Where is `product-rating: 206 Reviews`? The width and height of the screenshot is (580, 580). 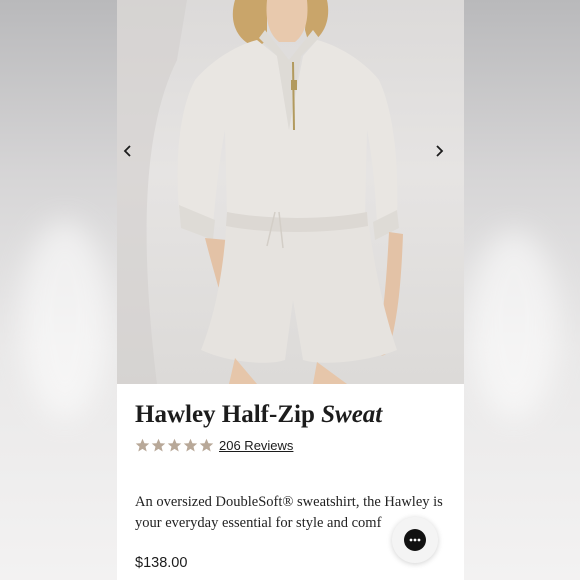
product-rating: 206 Reviews is located at coordinates (295, 445).